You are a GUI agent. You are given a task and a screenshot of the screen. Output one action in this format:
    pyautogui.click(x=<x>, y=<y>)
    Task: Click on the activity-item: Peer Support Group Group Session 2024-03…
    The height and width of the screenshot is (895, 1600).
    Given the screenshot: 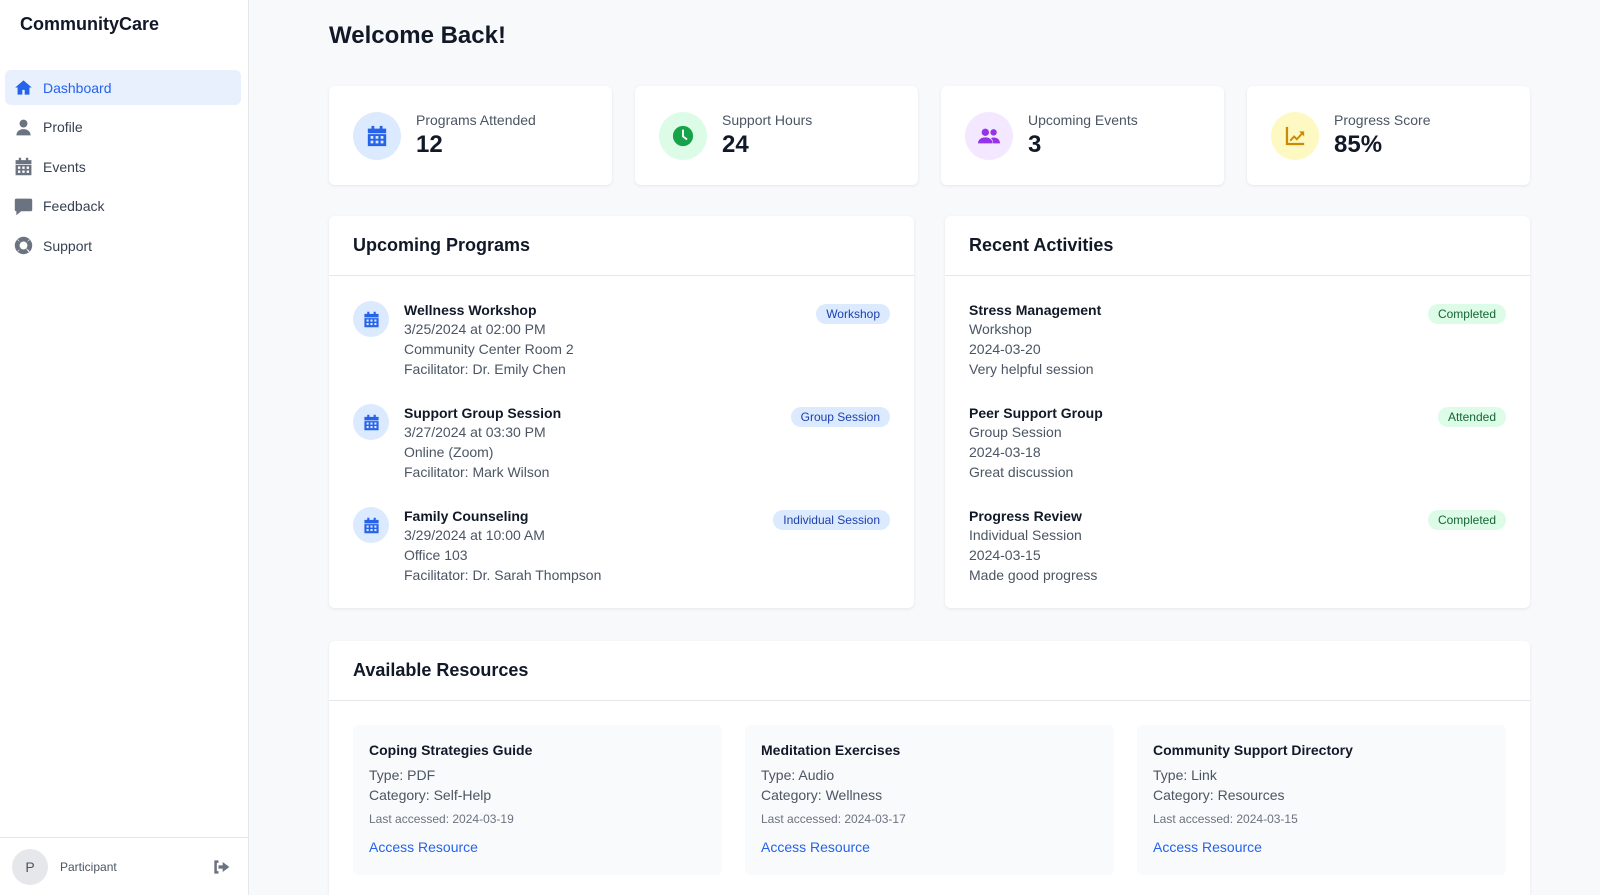 What is the action you would take?
    pyautogui.click(x=1237, y=446)
    